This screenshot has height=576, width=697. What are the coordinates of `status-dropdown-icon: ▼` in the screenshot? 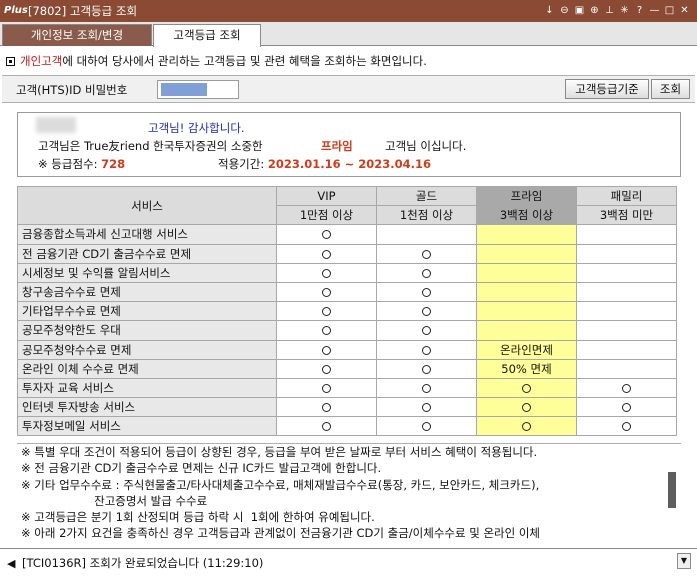 It's located at (684, 561).